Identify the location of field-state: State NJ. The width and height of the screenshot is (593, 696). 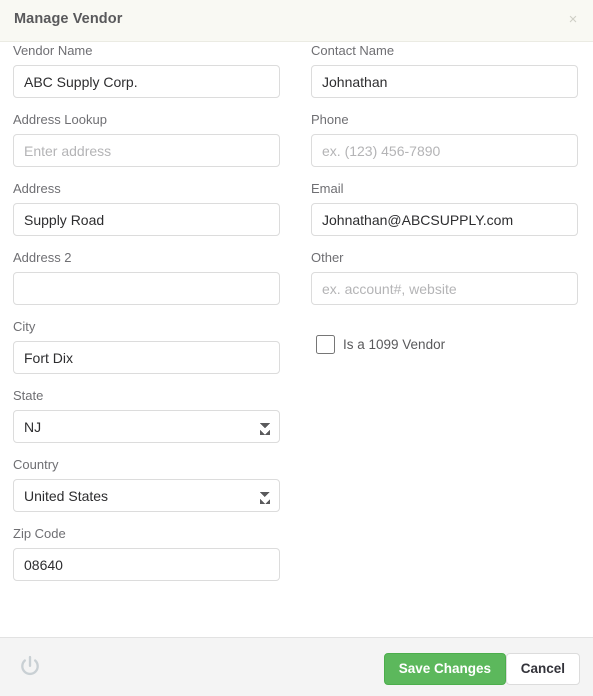
(146, 415).